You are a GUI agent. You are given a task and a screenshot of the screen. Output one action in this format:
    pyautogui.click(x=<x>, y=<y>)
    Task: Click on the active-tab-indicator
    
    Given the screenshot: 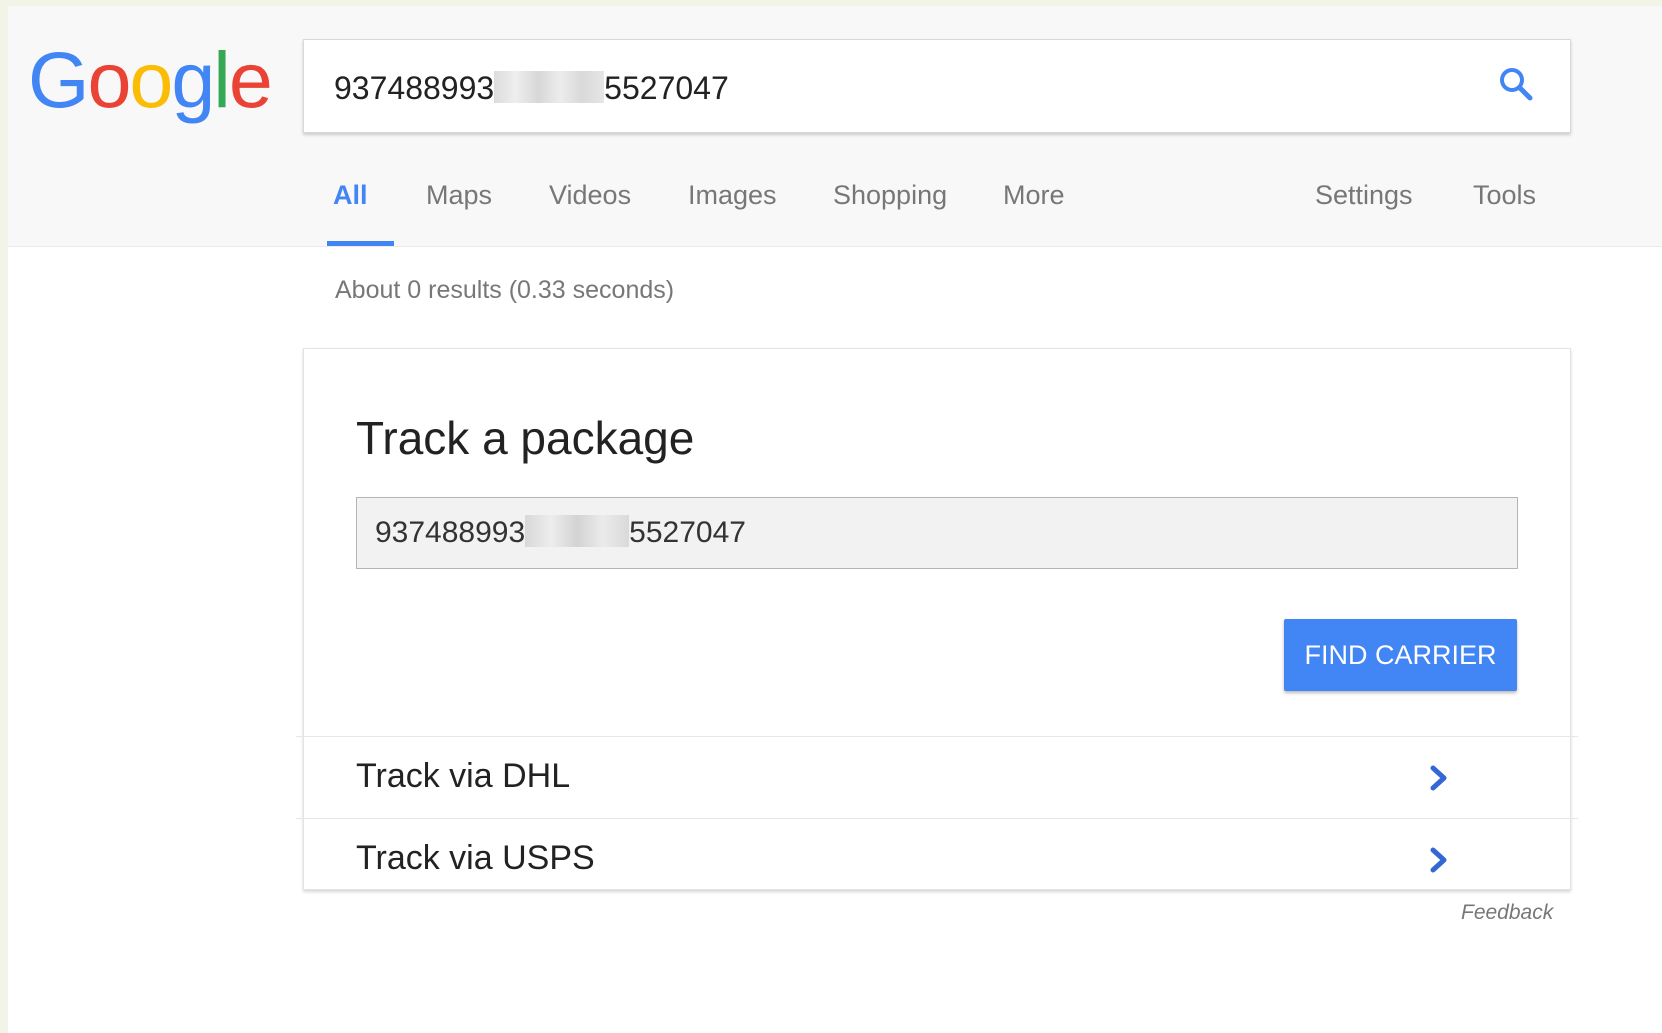 What is the action you would take?
    pyautogui.click(x=360, y=243)
    